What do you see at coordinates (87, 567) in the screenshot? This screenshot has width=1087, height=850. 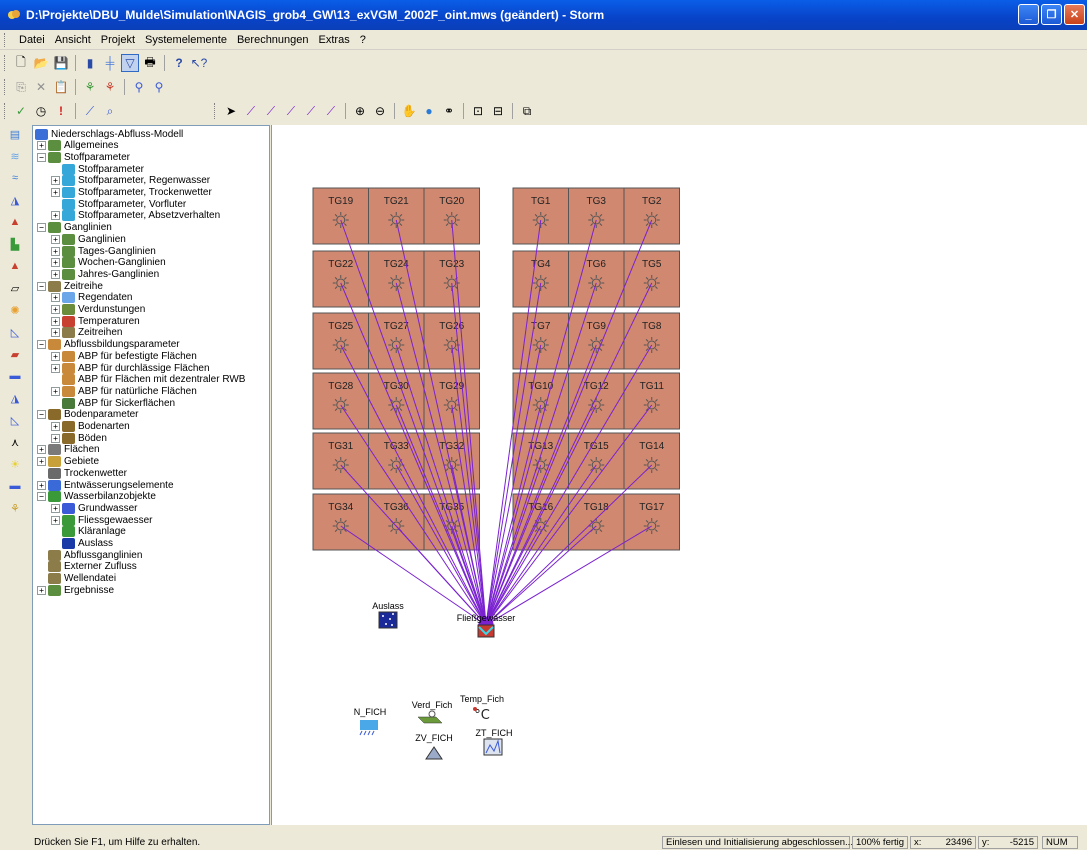 I see `tree-item: Externer Zufluss` at bounding box center [87, 567].